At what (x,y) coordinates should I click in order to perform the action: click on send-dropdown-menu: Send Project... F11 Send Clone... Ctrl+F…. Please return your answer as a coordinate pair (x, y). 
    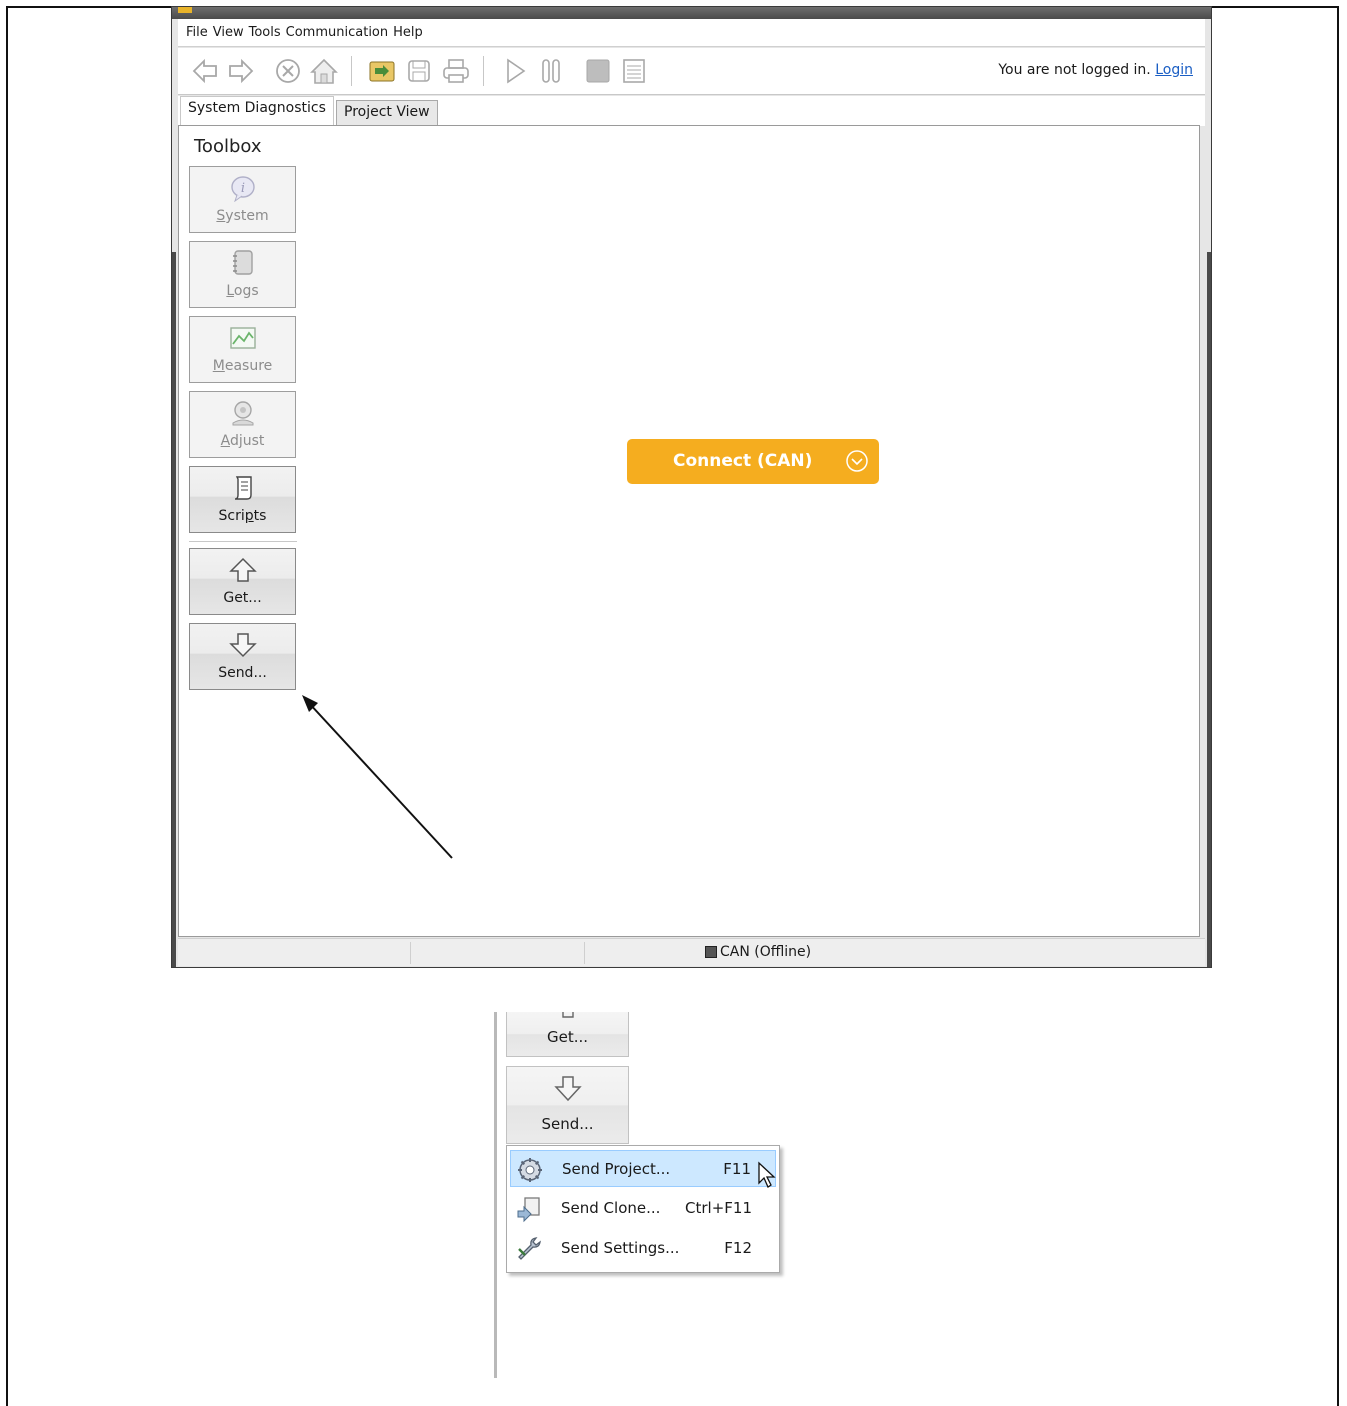
    Looking at the image, I should click on (643, 1209).